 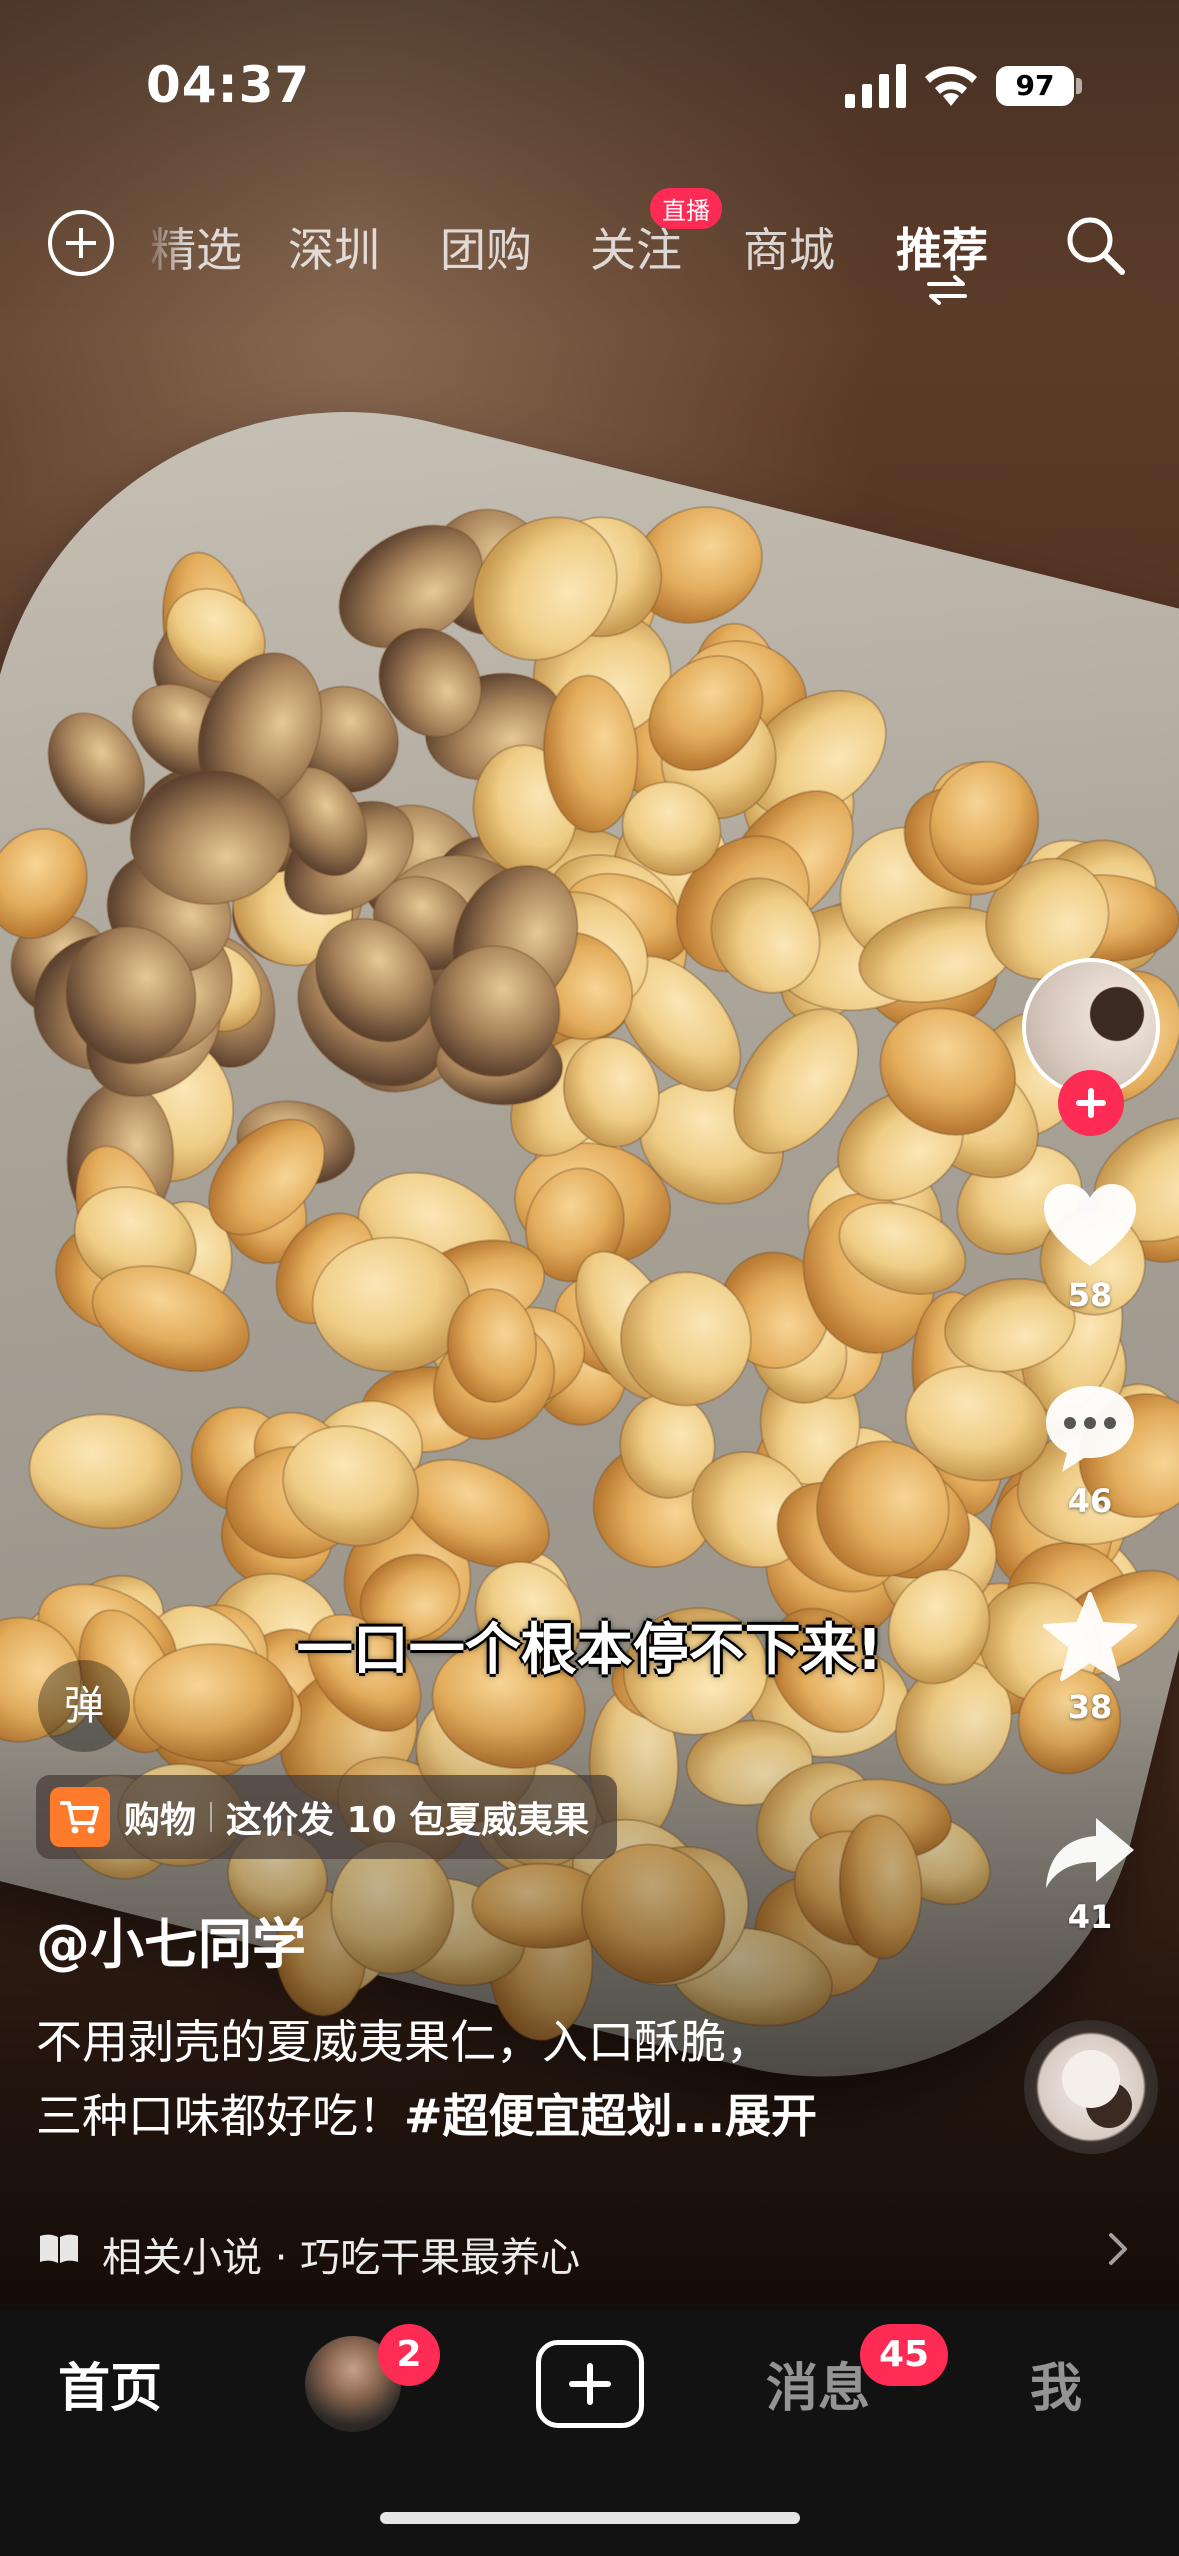 I want to click on like-action: 58, so click(x=1090, y=1247).